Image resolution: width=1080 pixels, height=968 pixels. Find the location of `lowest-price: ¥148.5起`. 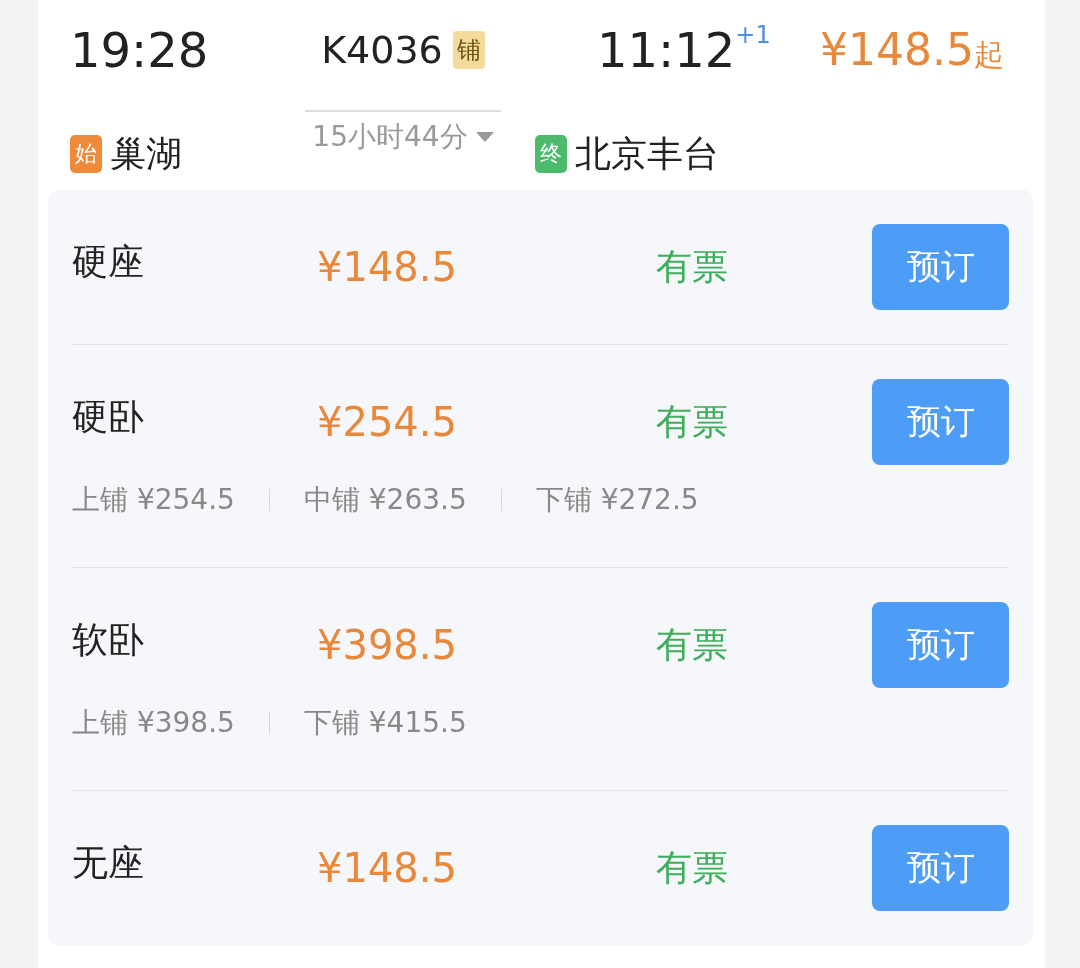

lowest-price: ¥148.5起 is located at coordinates (912, 50).